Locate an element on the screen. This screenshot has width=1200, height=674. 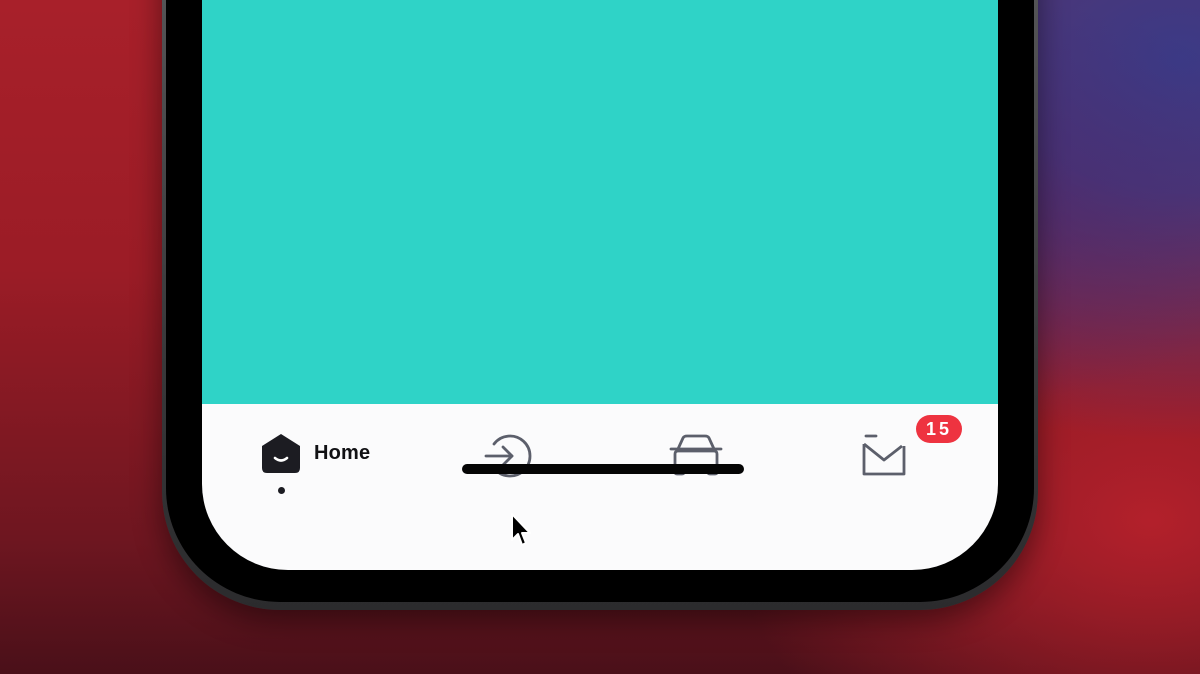
active-tab-indicator is located at coordinates (281, 490).